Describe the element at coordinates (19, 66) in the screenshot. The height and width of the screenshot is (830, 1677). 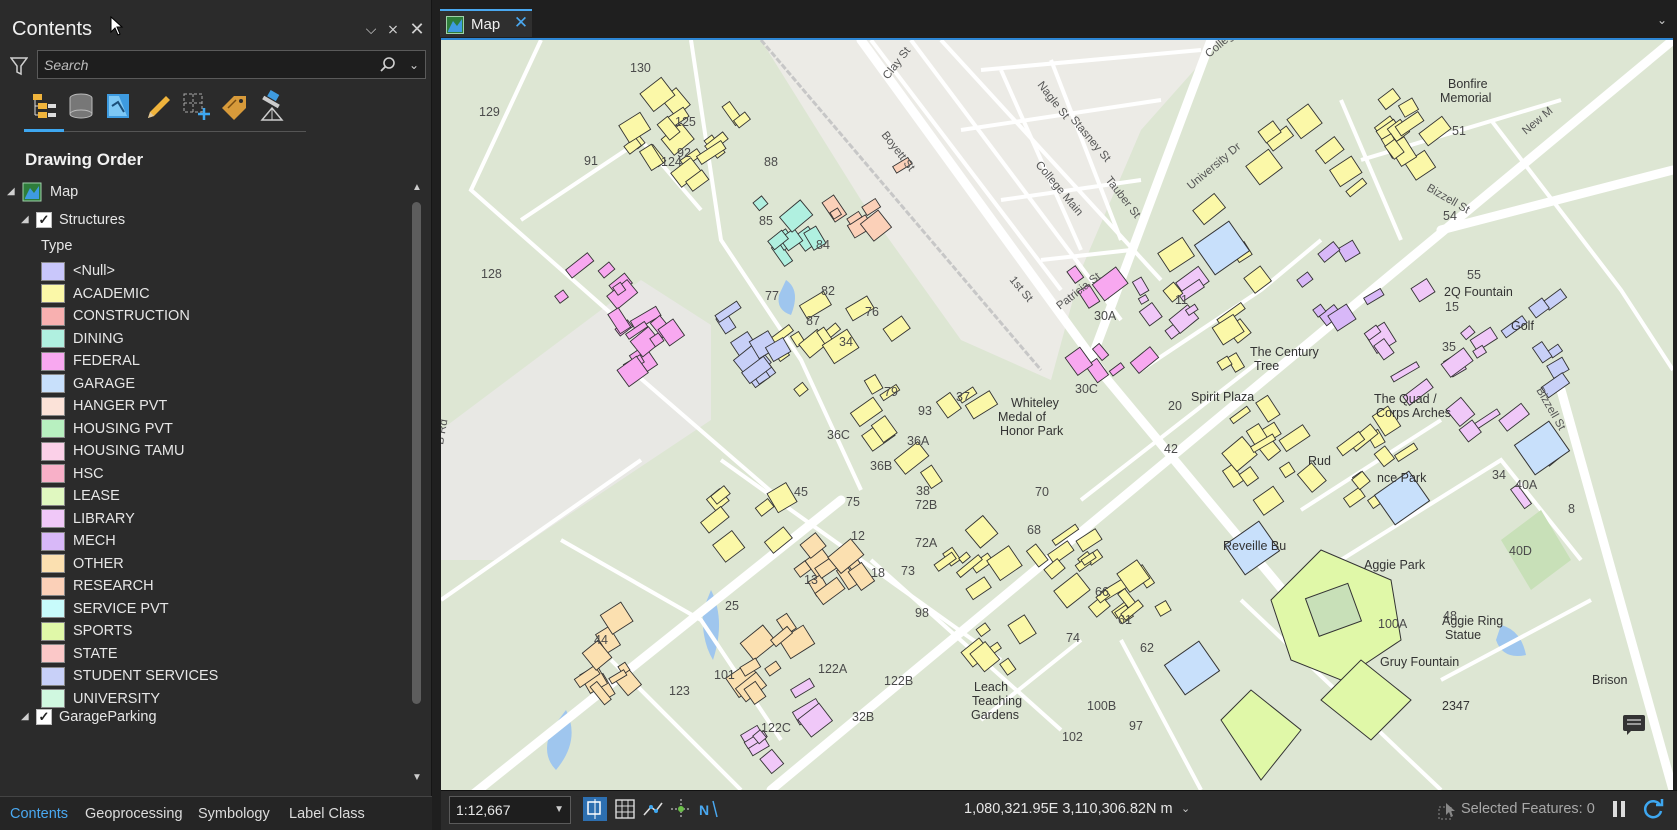
I see `filter-icon` at that location.